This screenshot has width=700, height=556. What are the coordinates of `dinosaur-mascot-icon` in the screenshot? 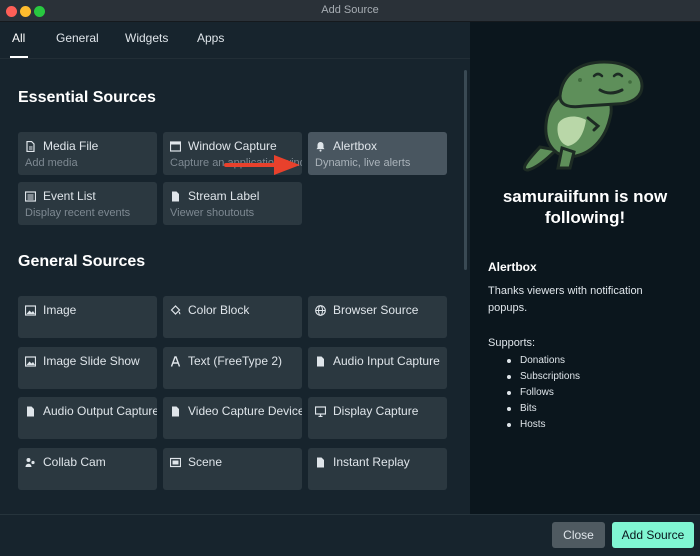 It's located at (583, 116).